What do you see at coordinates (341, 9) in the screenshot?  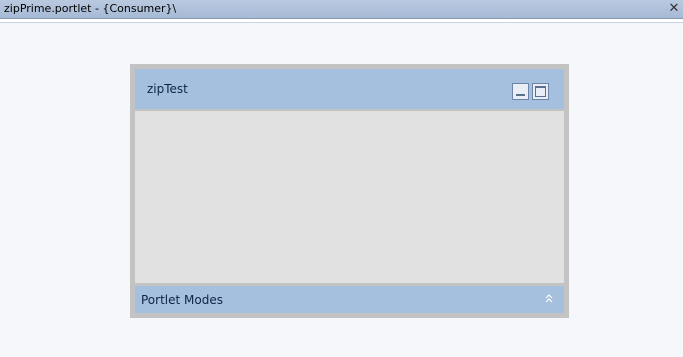 I see `editor-tab: zipPrime.portlet - {Consumer}\ ✕` at bounding box center [341, 9].